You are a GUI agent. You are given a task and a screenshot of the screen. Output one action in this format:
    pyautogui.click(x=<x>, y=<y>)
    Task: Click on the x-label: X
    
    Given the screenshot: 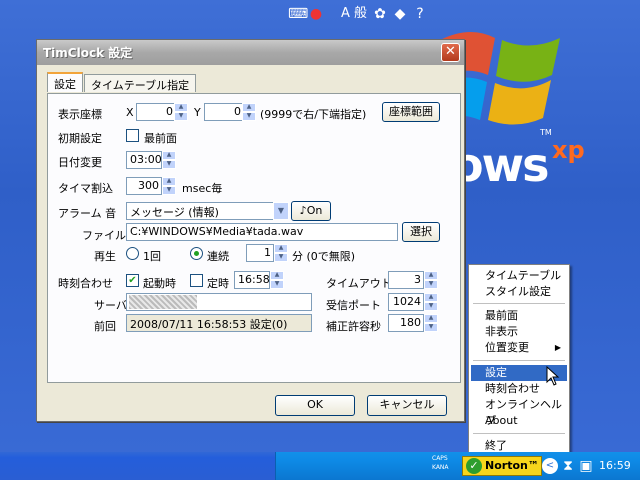 What is the action you would take?
    pyautogui.click(x=130, y=112)
    